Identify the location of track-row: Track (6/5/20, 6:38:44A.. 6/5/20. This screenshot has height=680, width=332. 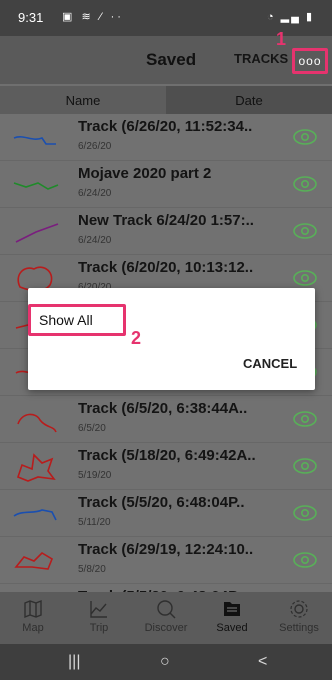
(166, 419).